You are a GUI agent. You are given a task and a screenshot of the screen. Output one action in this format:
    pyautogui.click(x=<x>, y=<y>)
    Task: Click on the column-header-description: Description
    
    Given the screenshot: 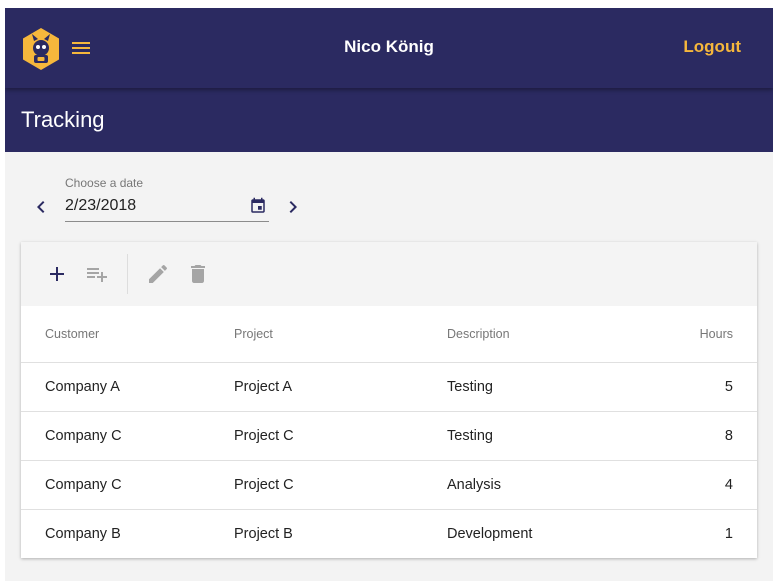 What is the action you would take?
    pyautogui.click(x=547, y=334)
    